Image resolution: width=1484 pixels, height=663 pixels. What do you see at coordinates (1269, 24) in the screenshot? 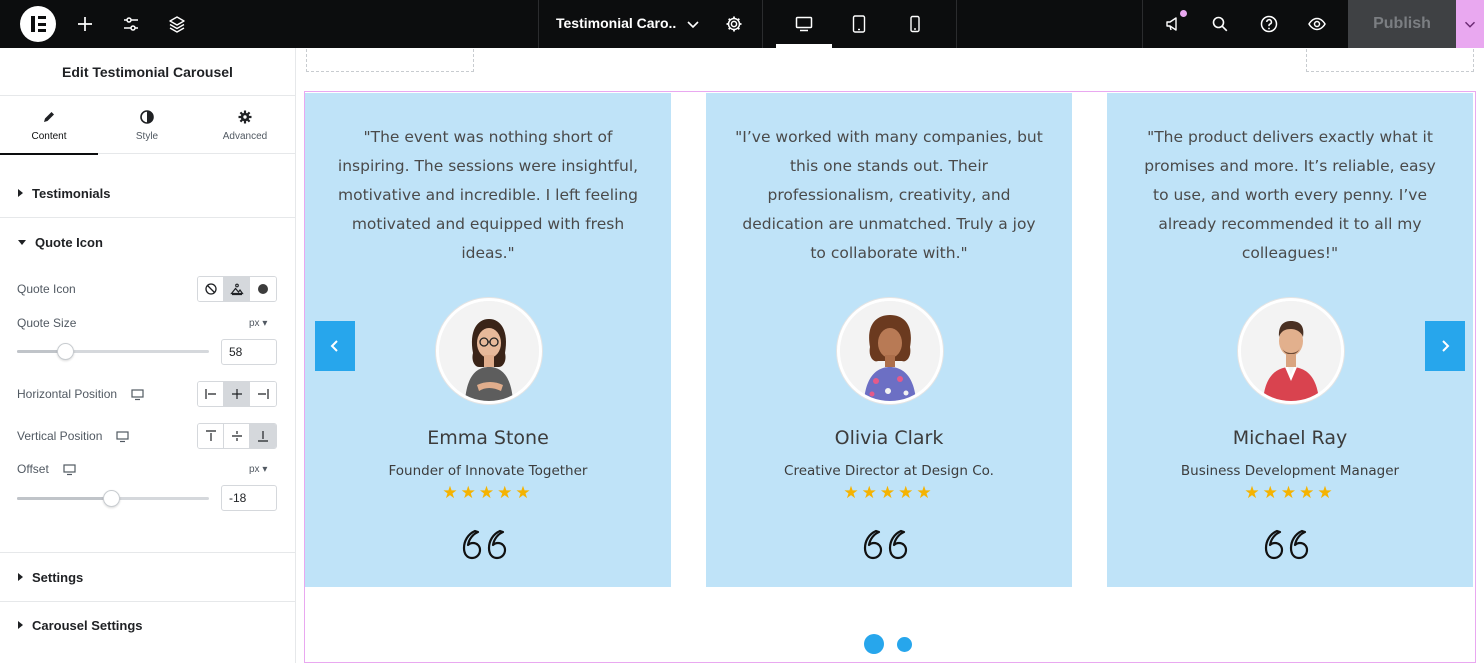
I see `help-icon` at bounding box center [1269, 24].